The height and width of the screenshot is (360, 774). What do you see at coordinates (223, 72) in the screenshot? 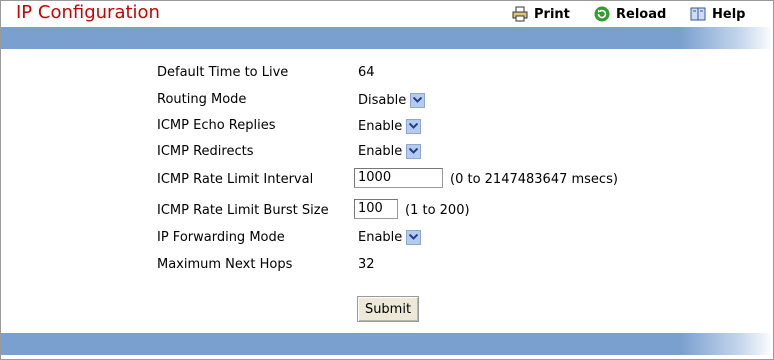
I see `default-ttl-label: Default Time to Live` at bounding box center [223, 72].